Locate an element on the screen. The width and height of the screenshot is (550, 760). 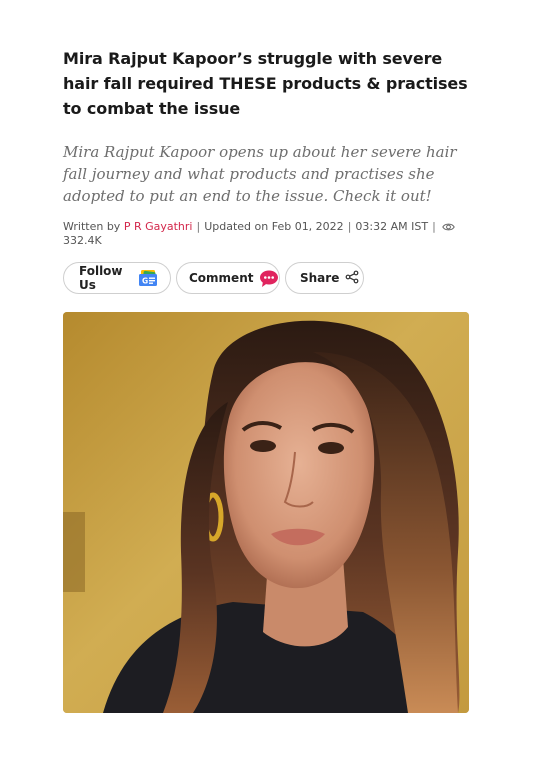
share-label: Share is located at coordinates (320, 278).